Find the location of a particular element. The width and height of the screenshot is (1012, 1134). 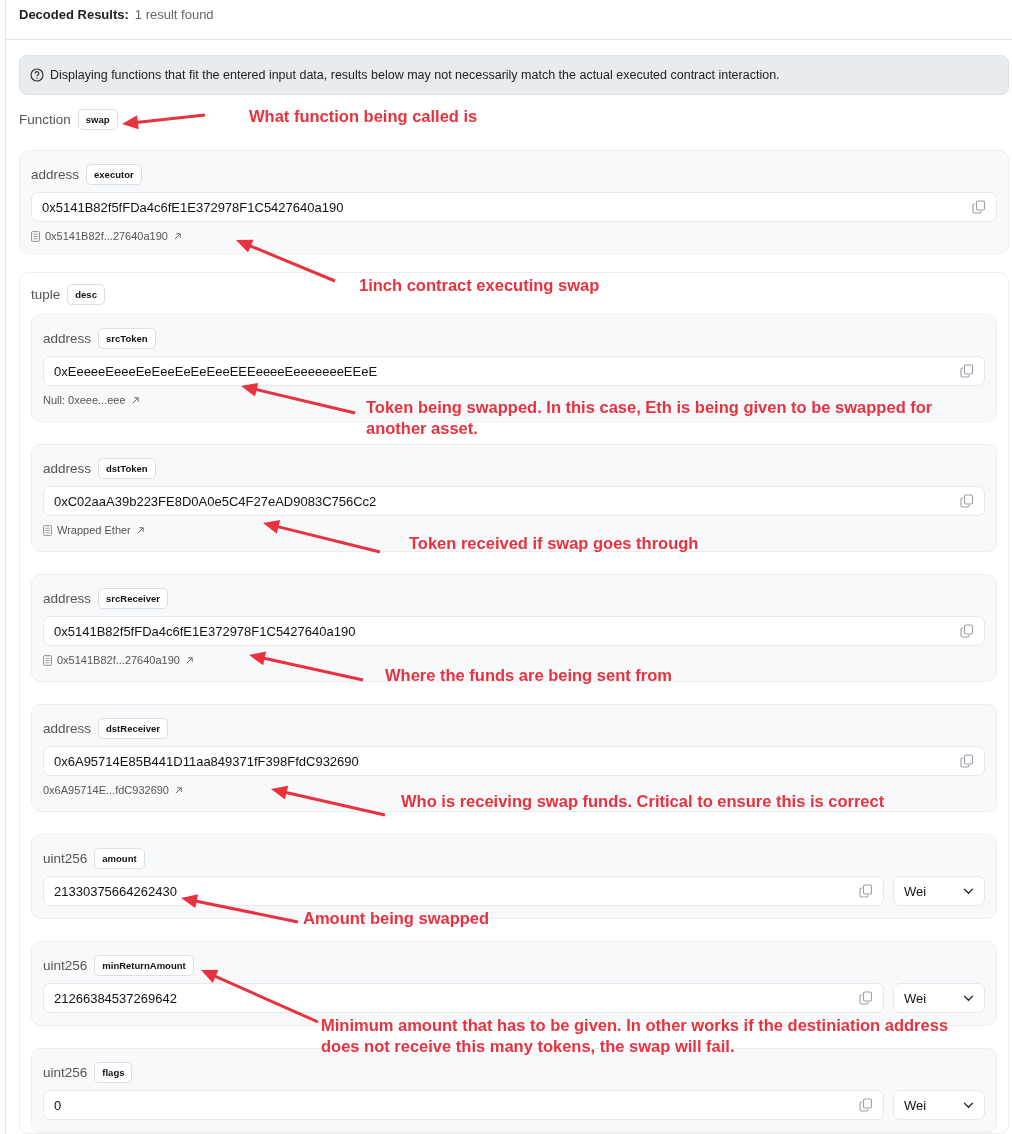

parameter-name: amount is located at coordinates (119, 858).